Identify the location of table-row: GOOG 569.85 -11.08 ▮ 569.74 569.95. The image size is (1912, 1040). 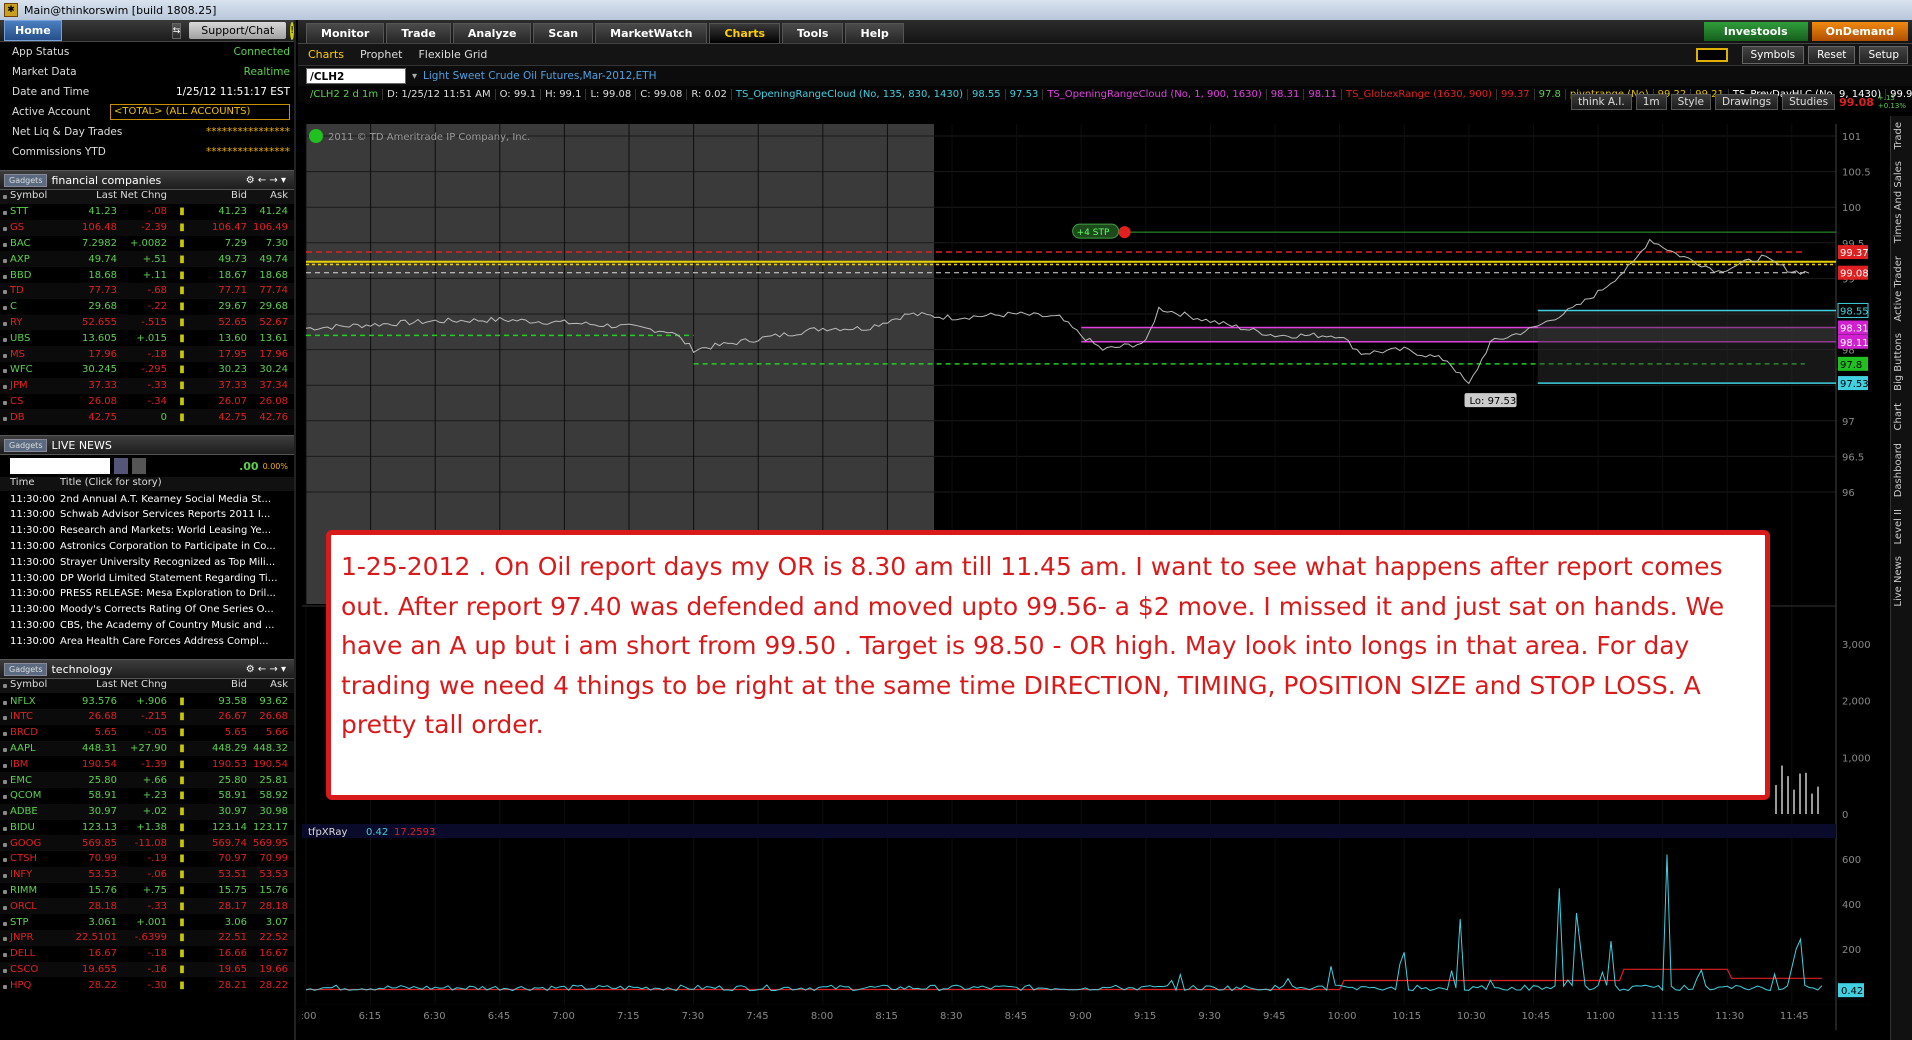
(147, 843).